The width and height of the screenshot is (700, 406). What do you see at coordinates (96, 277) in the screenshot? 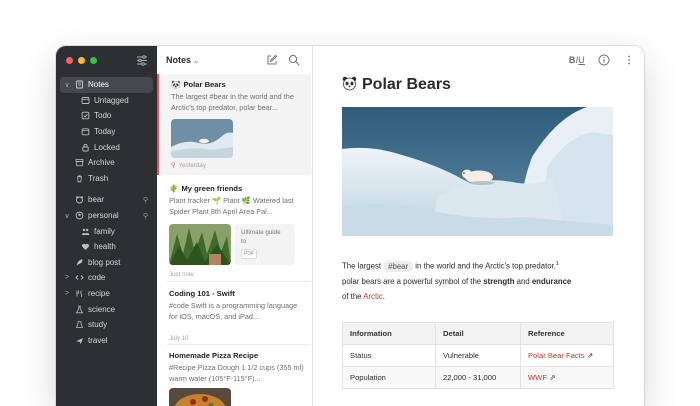
I see `sidebar-item-label: code` at bounding box center [96, 277].